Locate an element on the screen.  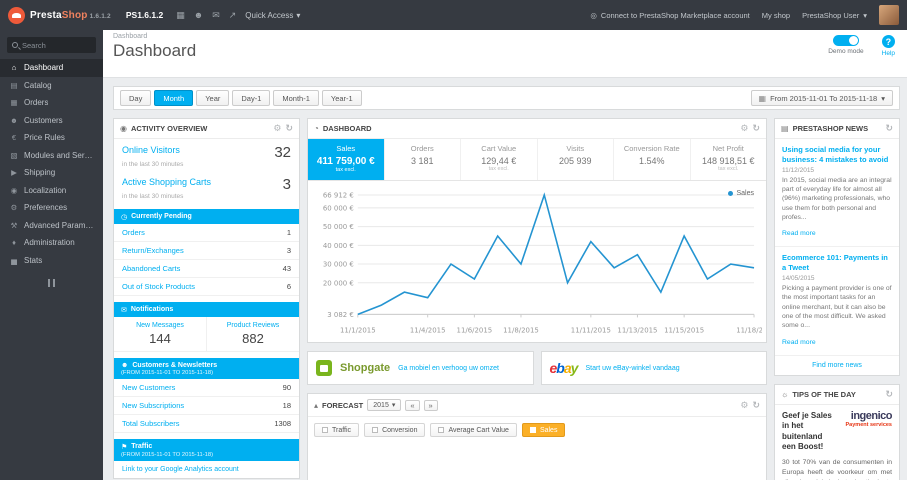
new-subscriptions-row: New Subscriptions 18 is located at coordinates (206, 406).